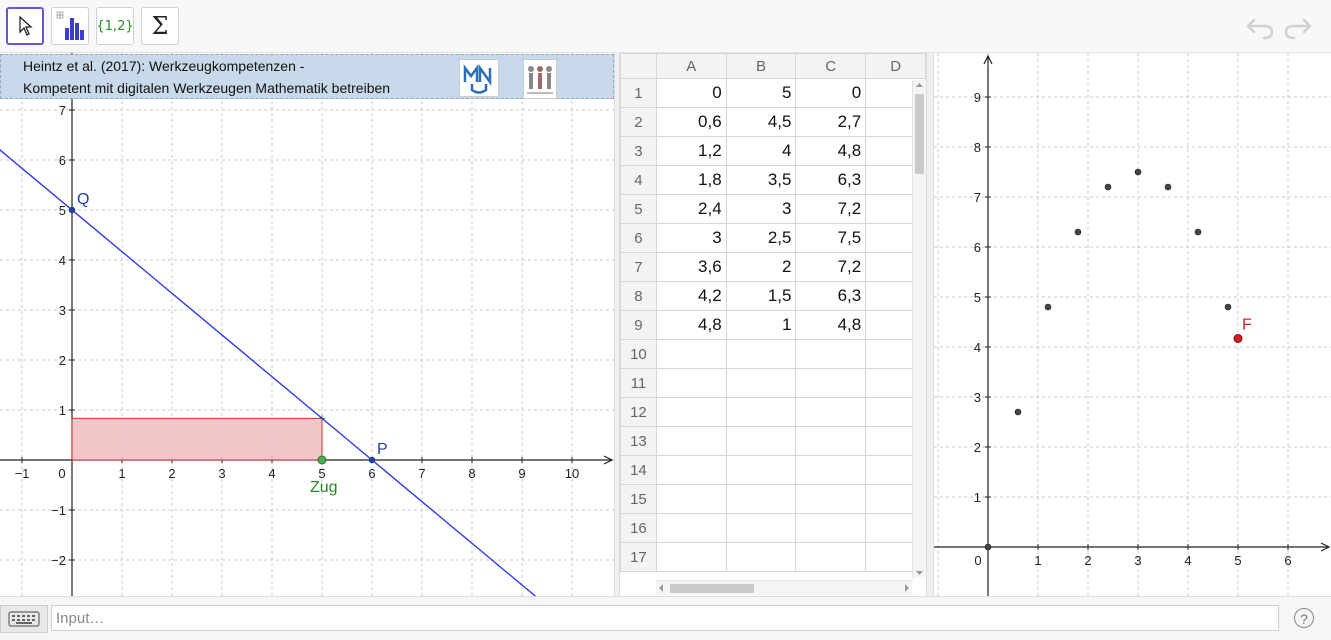 The image size is (1331, 640). I want to click on scroll-down-icon, so click(919, 573).